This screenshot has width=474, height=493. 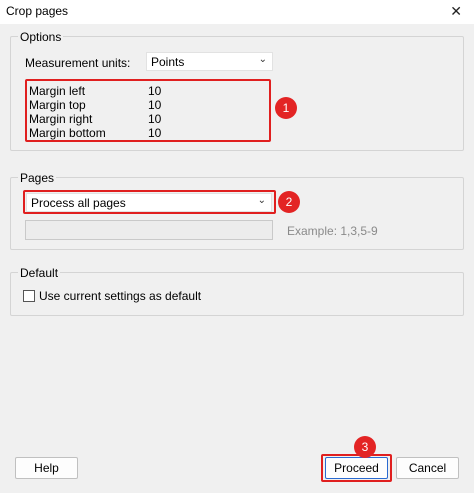 I want to click on help-button-label: Help, so click(x=46, y=468).